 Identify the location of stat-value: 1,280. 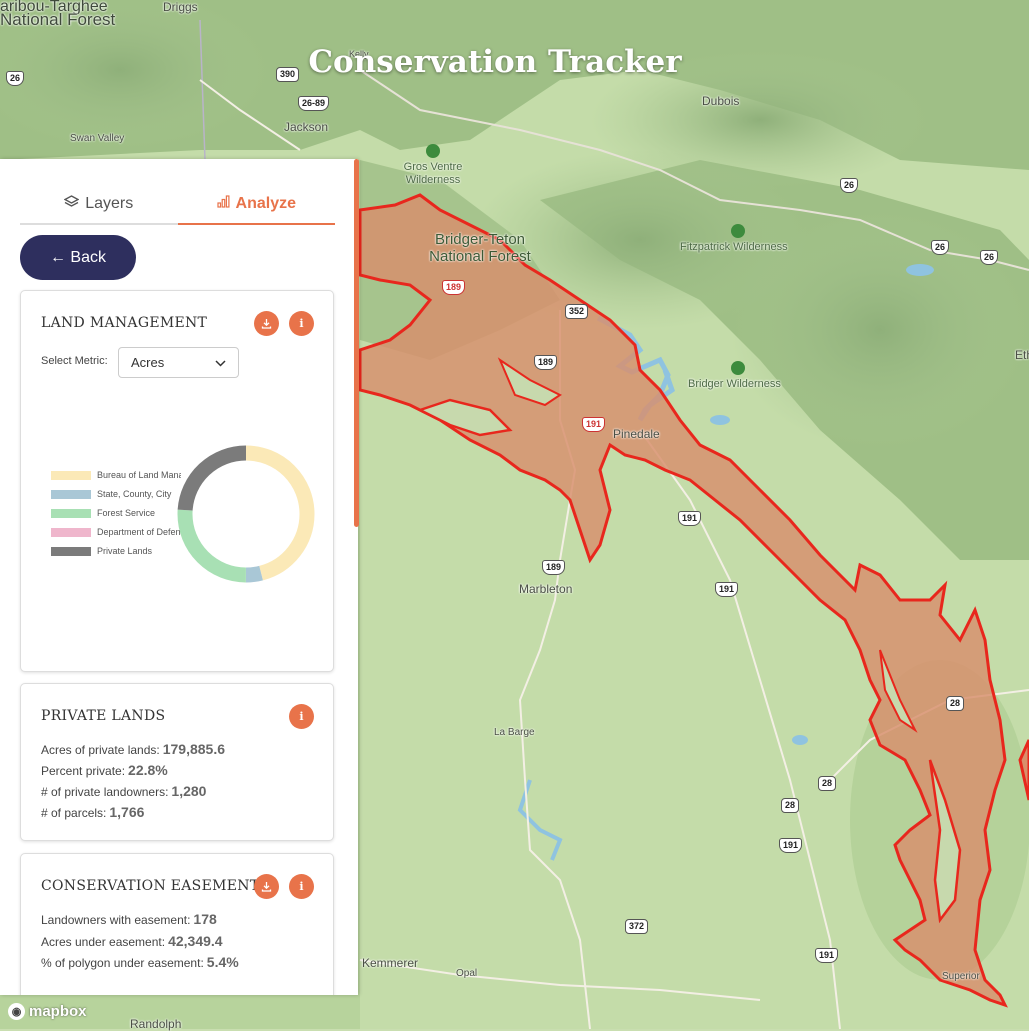
(189, 791).